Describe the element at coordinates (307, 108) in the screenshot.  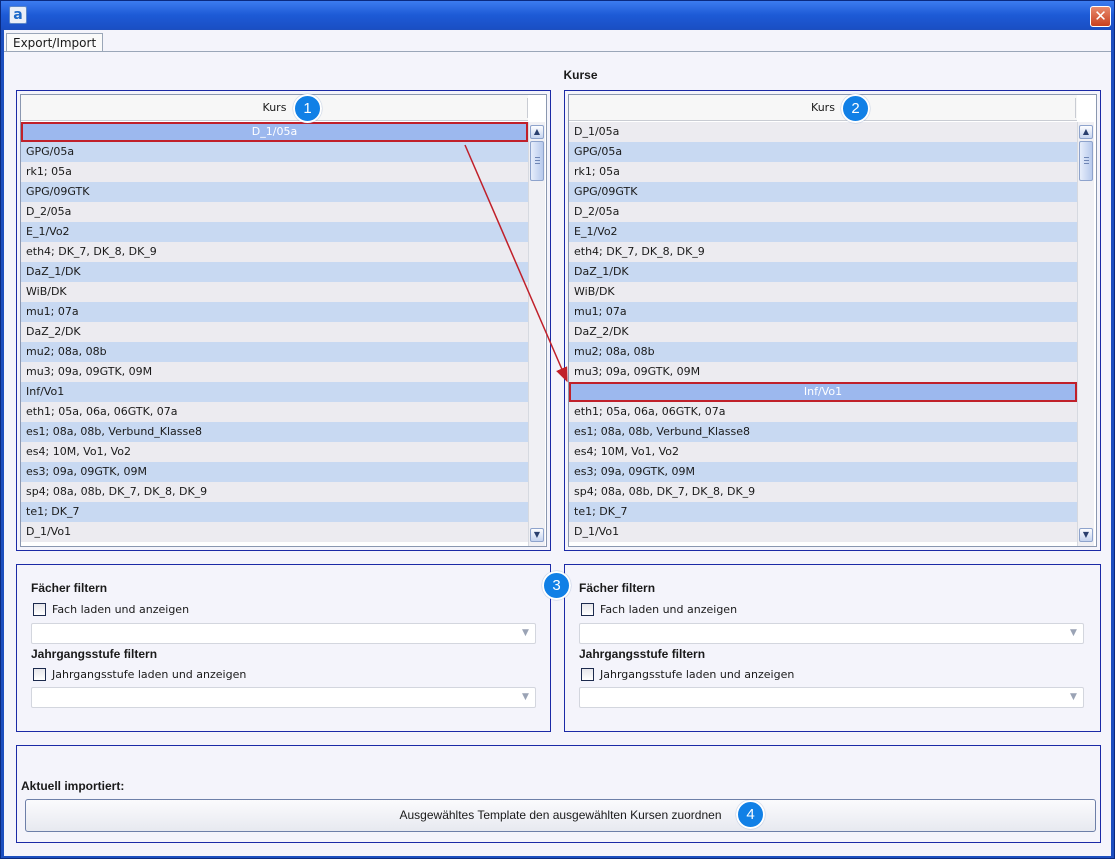
I see `step-badge-1: 1` at that location.